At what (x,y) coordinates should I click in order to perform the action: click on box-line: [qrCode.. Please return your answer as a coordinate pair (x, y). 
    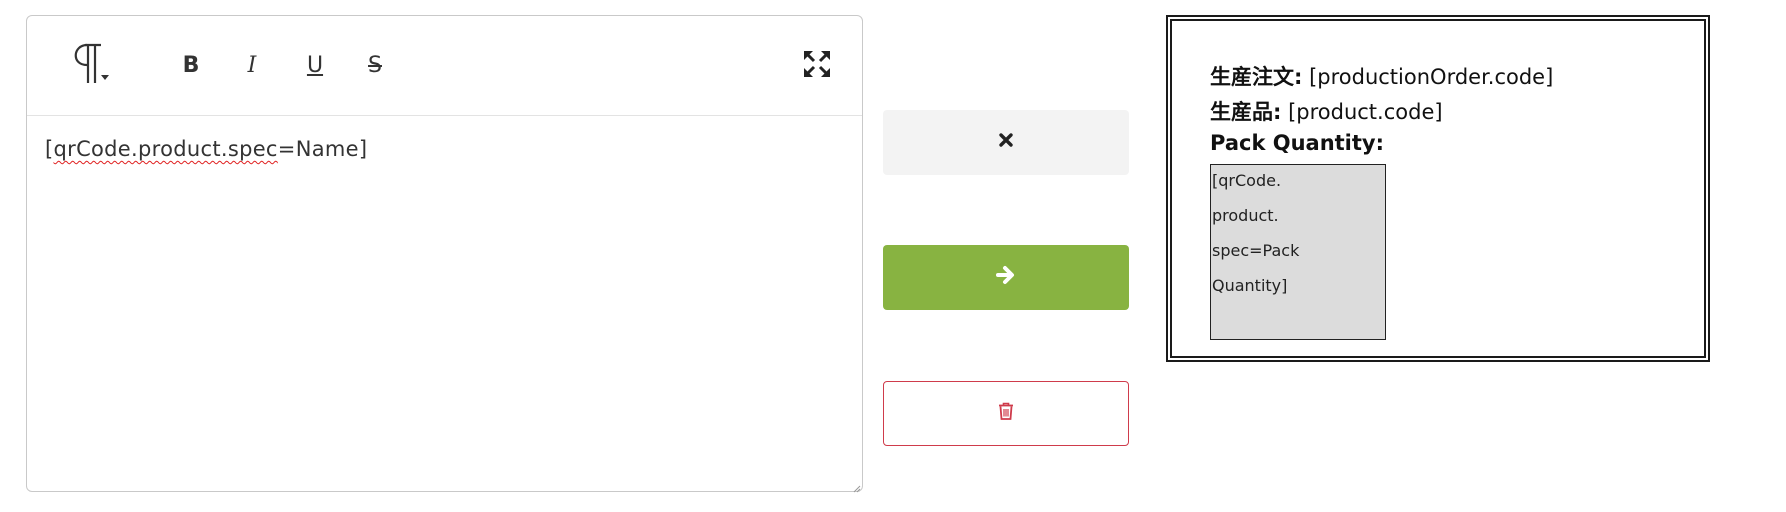
    Looking at the image, I should click on (1247, 180).